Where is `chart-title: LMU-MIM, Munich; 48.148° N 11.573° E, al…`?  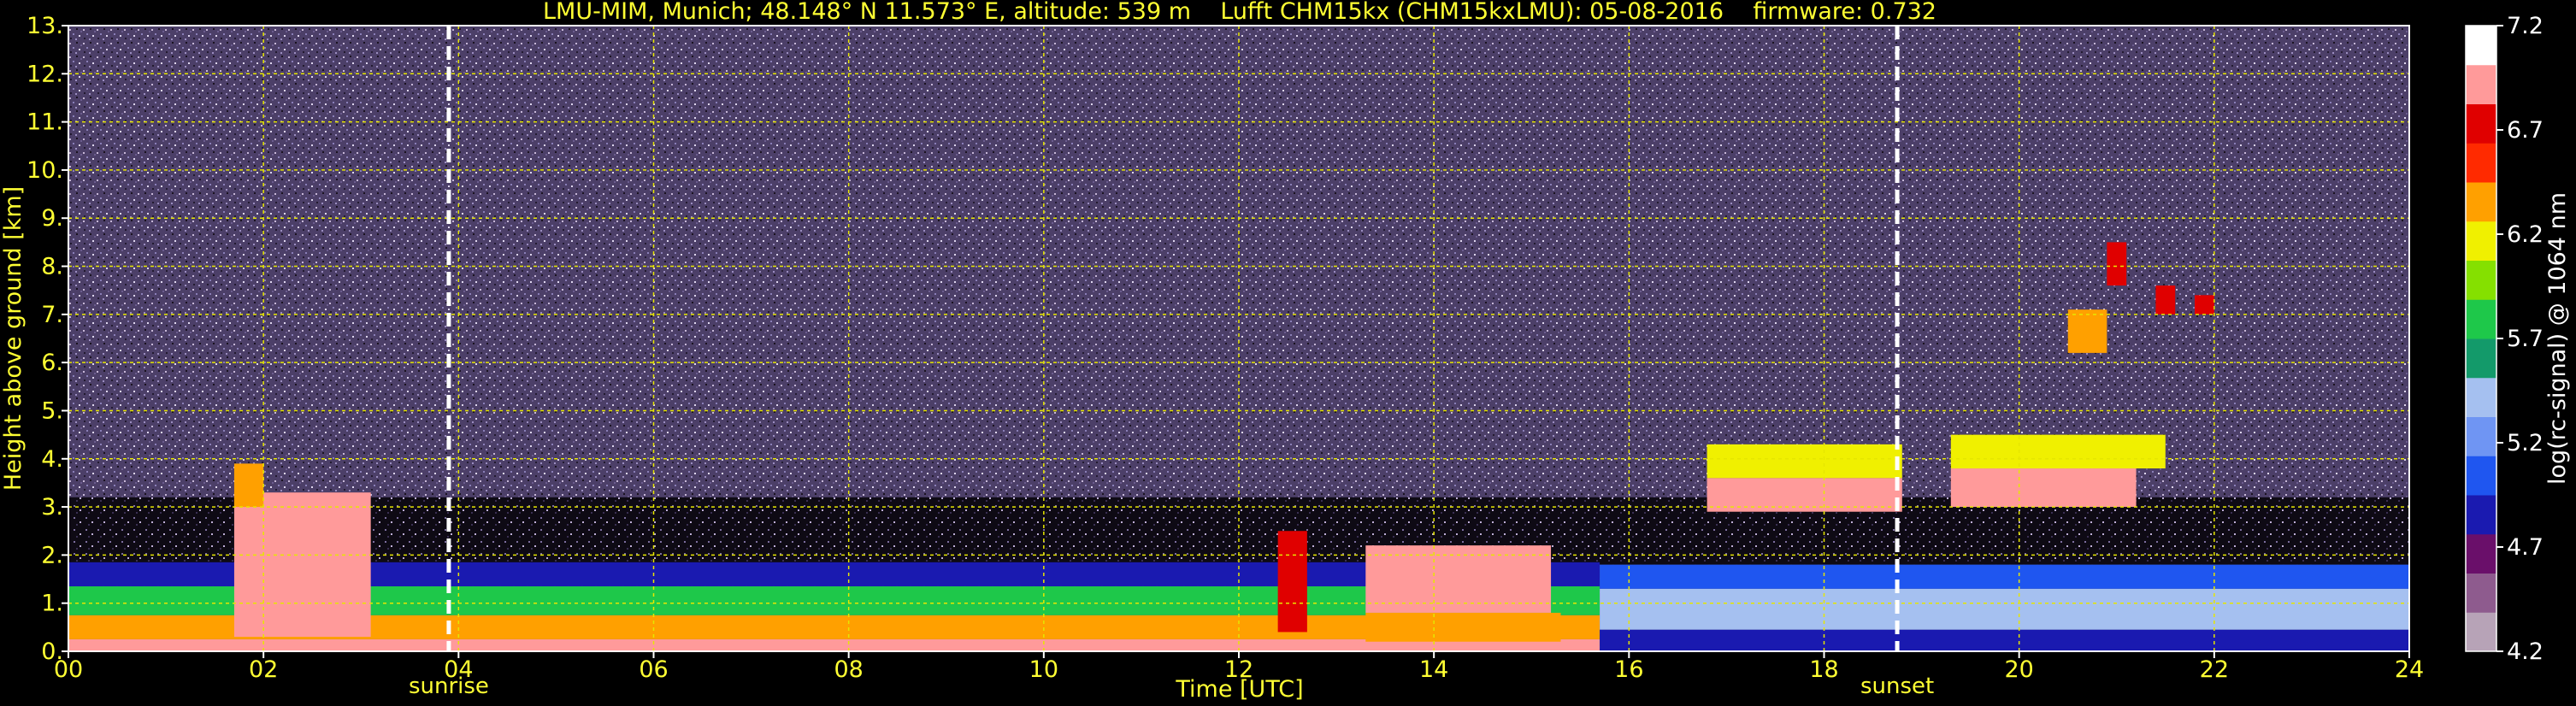
chart-title: LMU-MIM, Munich; 48.148° N 11.573° E, al… is located at coordinates (1239, 12).